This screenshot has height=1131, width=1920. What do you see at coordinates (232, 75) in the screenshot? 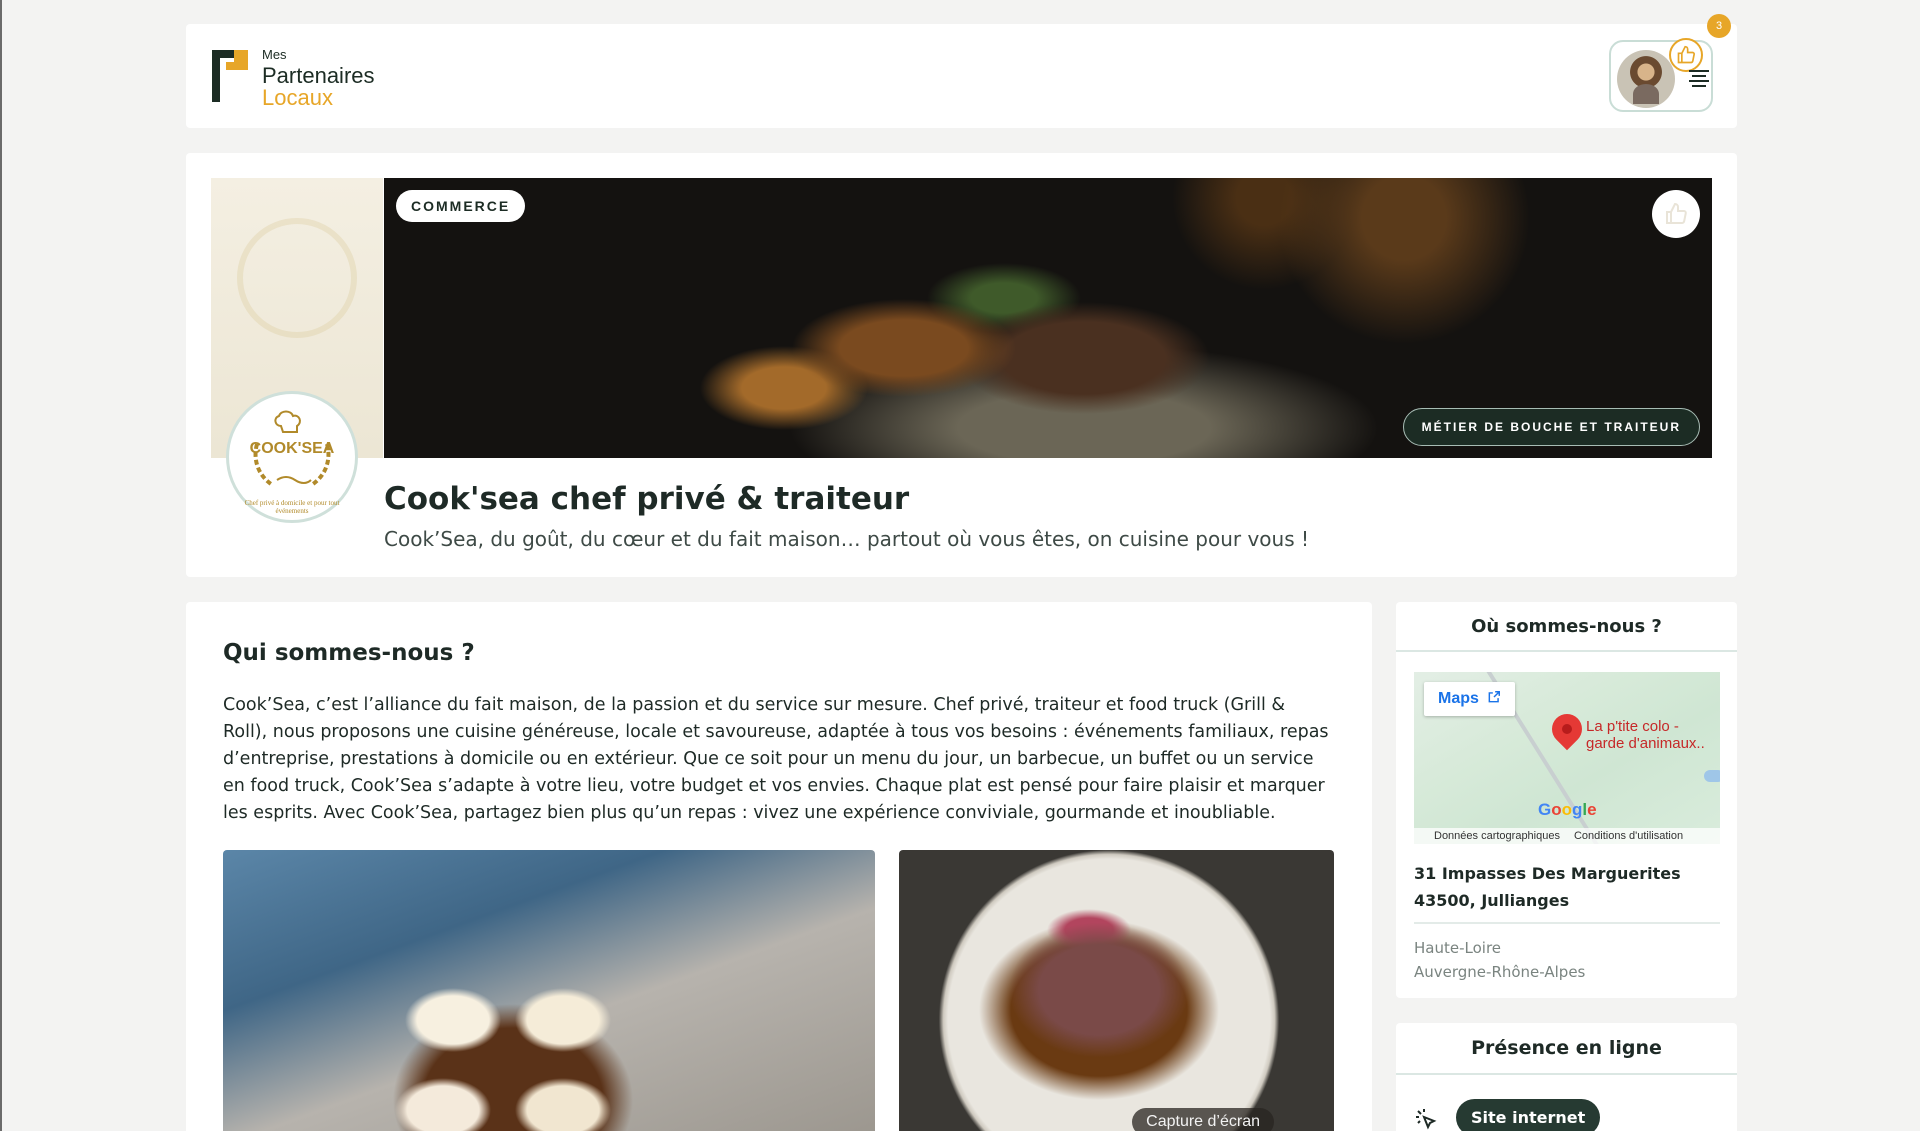
I see `logo-mark` at bounding box center [232, 75].